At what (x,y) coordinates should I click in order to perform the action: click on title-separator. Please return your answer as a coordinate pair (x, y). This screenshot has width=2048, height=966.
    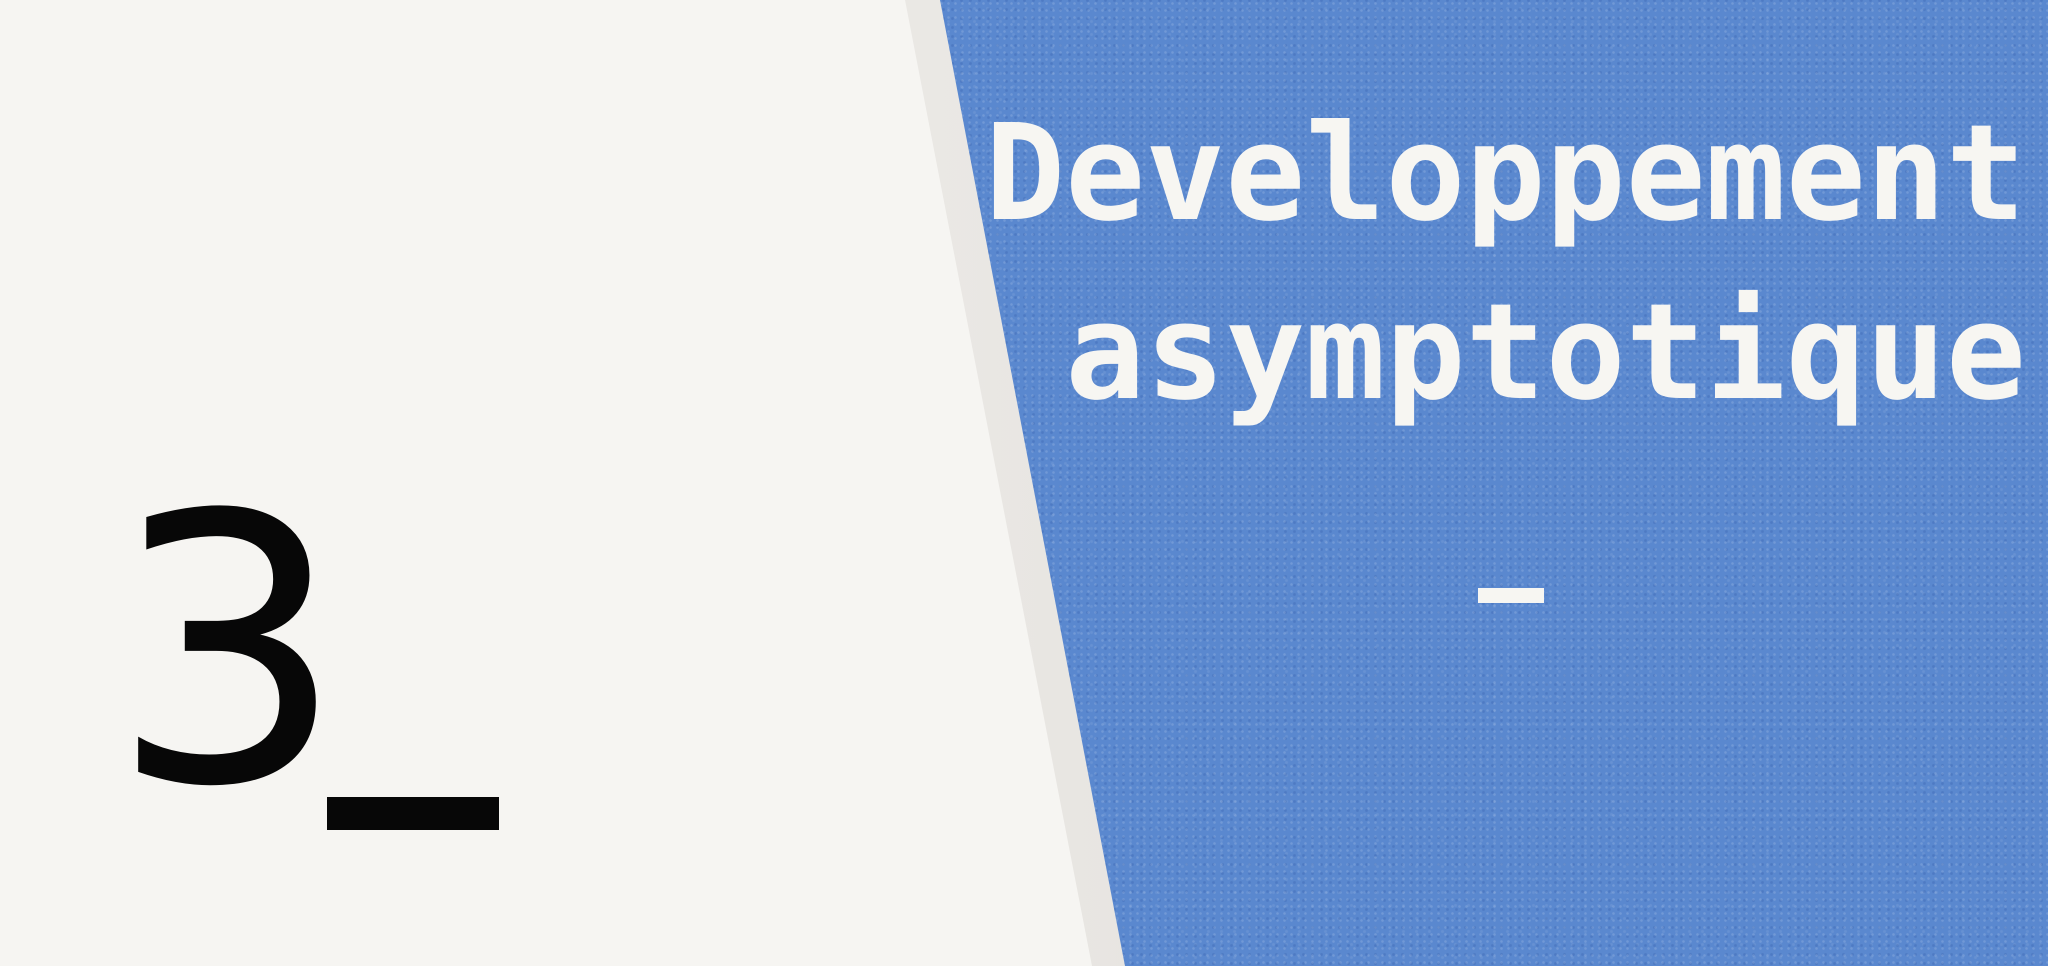
    Looking at the image, I should click on (1511, 595).